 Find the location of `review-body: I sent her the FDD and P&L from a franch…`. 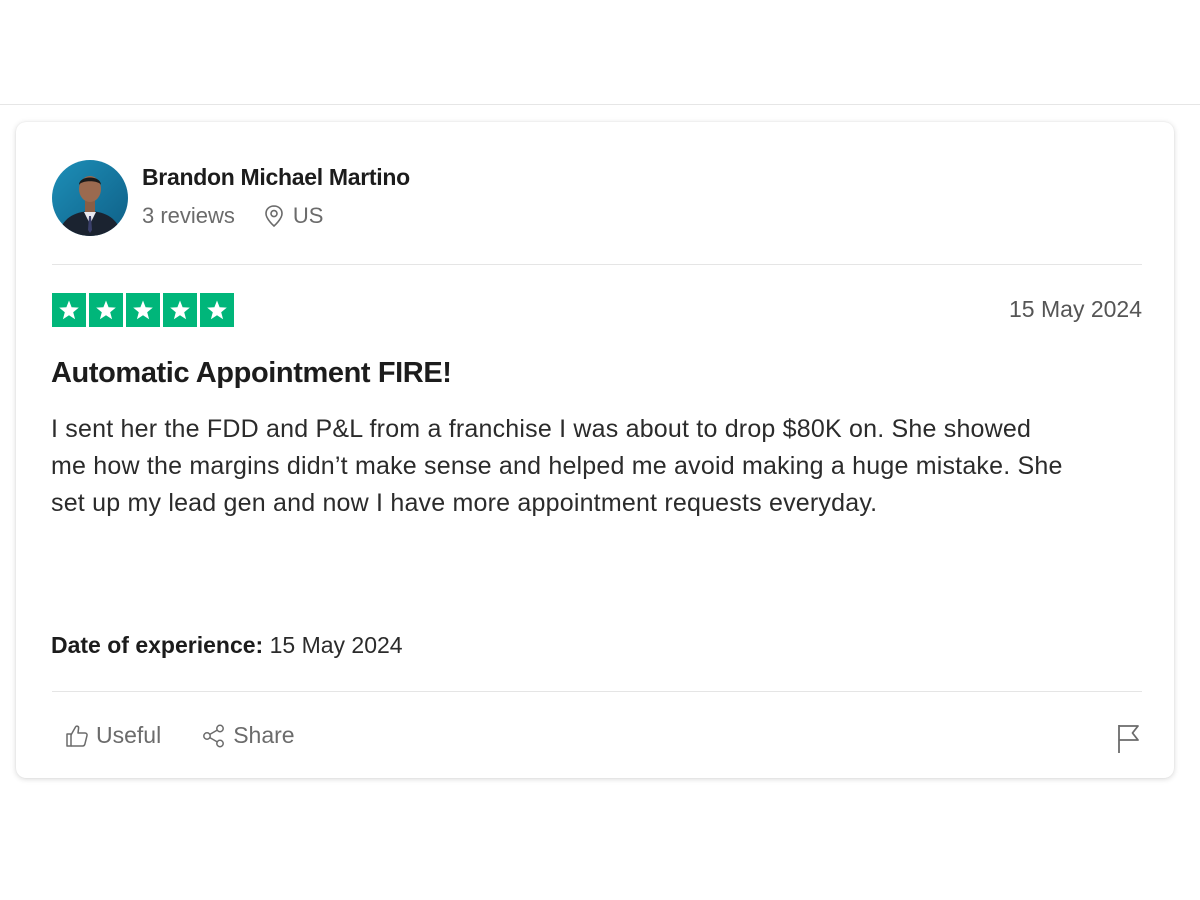

review-body: I sent her the FDD and P&L from a franch… is located at coordinates (557, 466).